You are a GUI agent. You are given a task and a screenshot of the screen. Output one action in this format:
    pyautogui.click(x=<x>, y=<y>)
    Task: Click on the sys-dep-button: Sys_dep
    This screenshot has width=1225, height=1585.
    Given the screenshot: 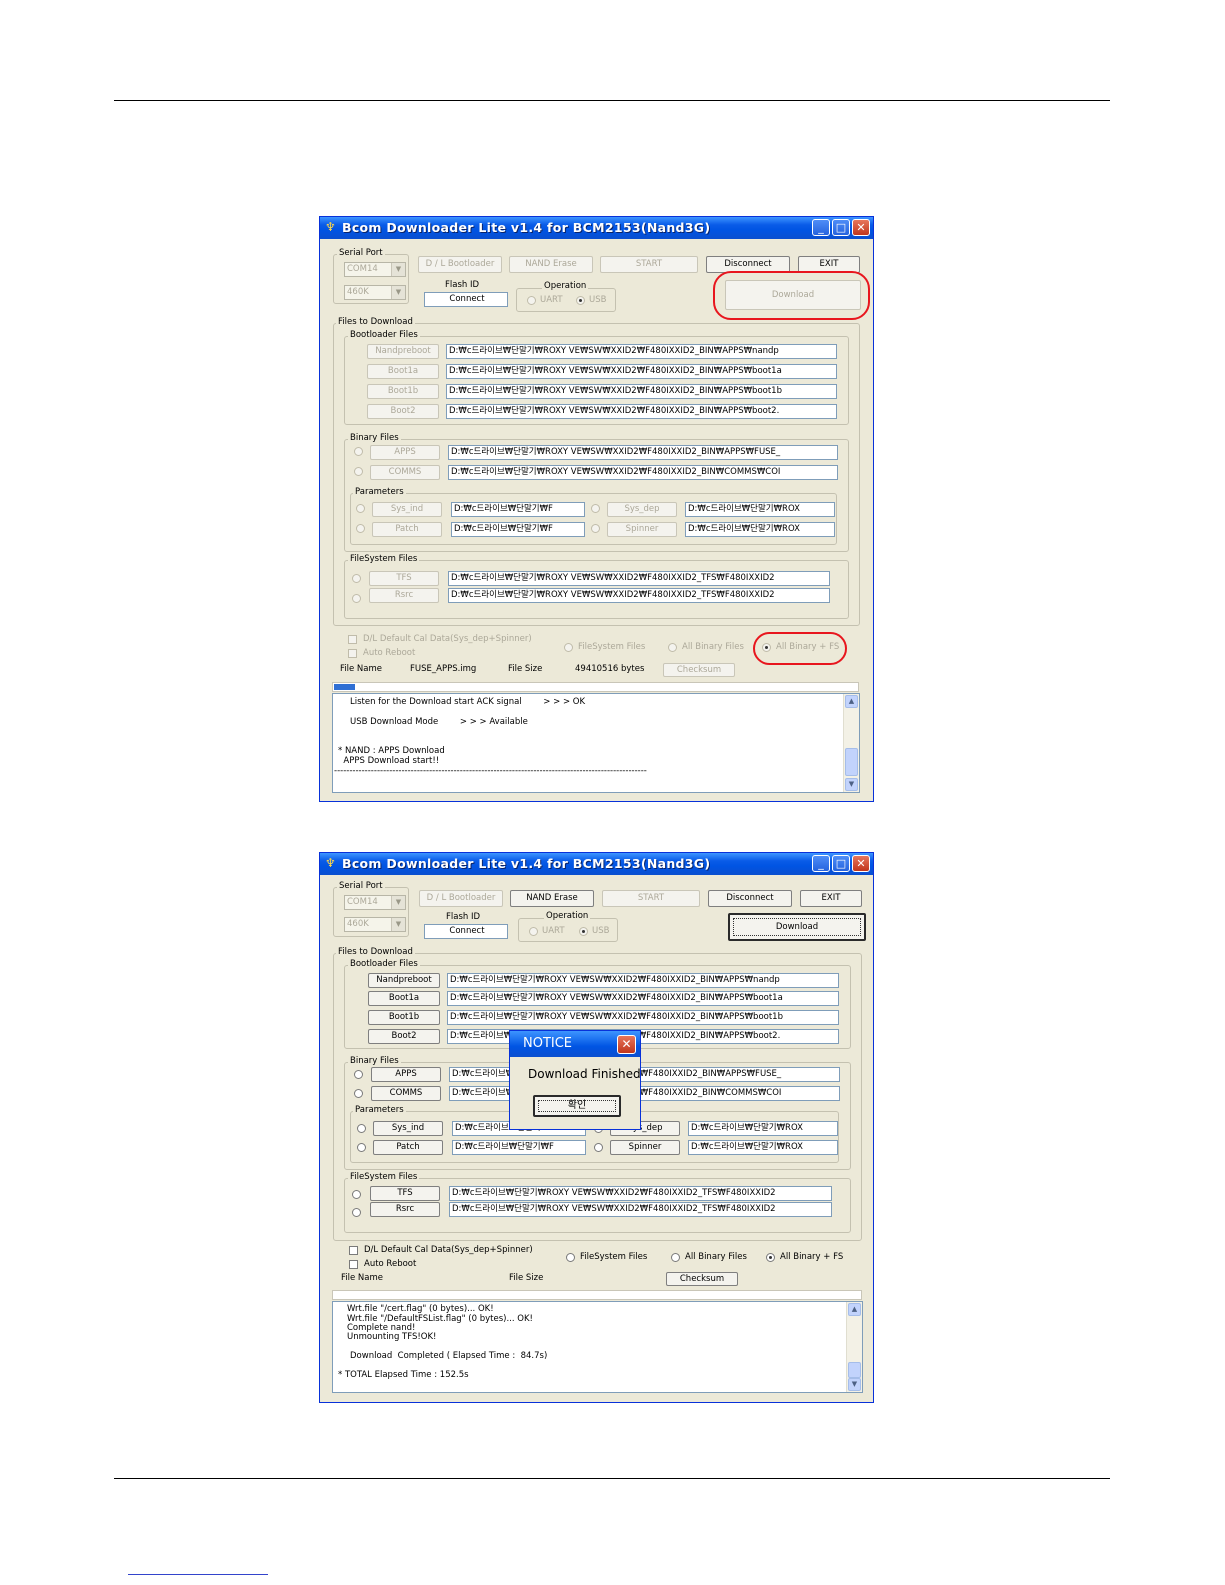 What is the action you would take?
    pyautogui.click(x=642, y=509)
    